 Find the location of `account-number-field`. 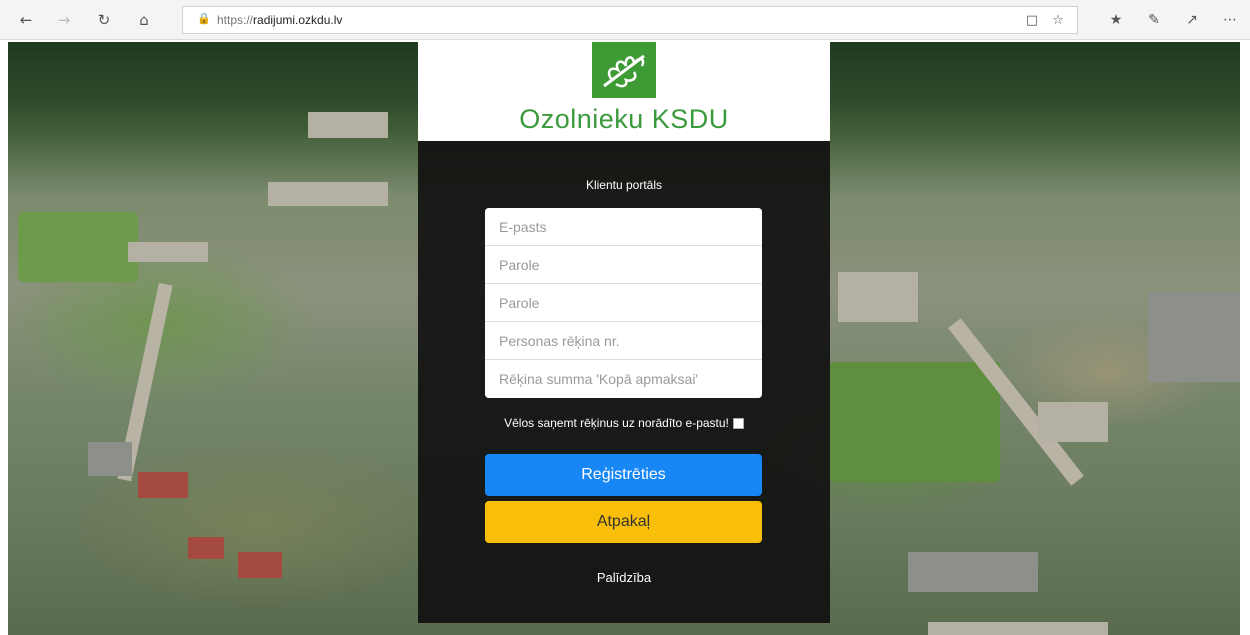

account-number-field is located at coordinates (623, 341).